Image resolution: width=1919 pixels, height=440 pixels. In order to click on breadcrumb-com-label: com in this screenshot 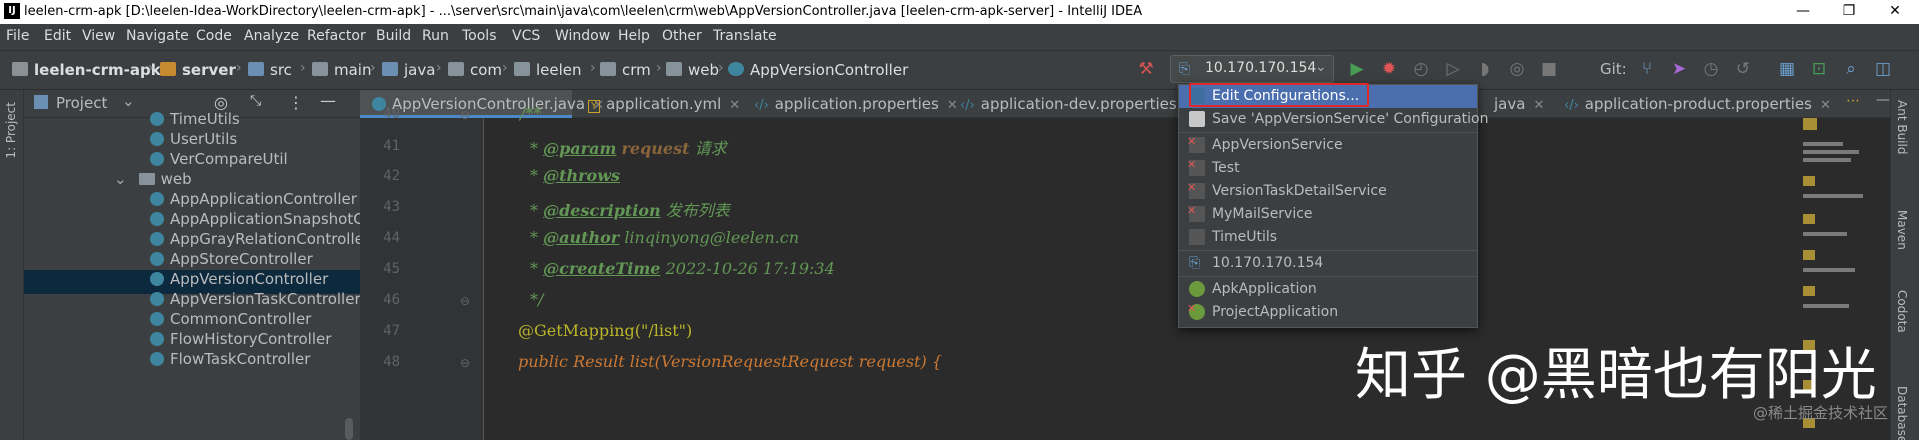, I will do `click(486, 70)`.